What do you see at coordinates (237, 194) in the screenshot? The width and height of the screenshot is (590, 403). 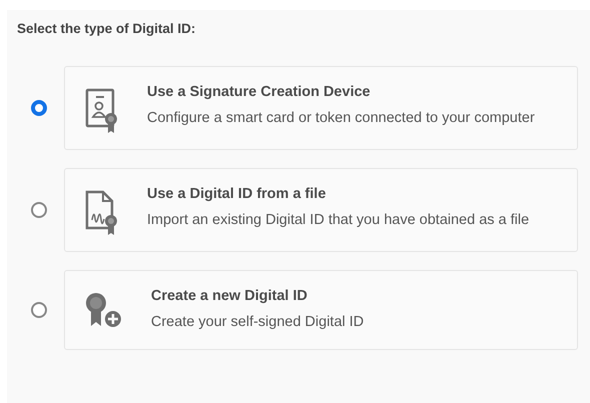 I see `option-title: Use a Digital ID from a file` at bounding box center [237, 194].